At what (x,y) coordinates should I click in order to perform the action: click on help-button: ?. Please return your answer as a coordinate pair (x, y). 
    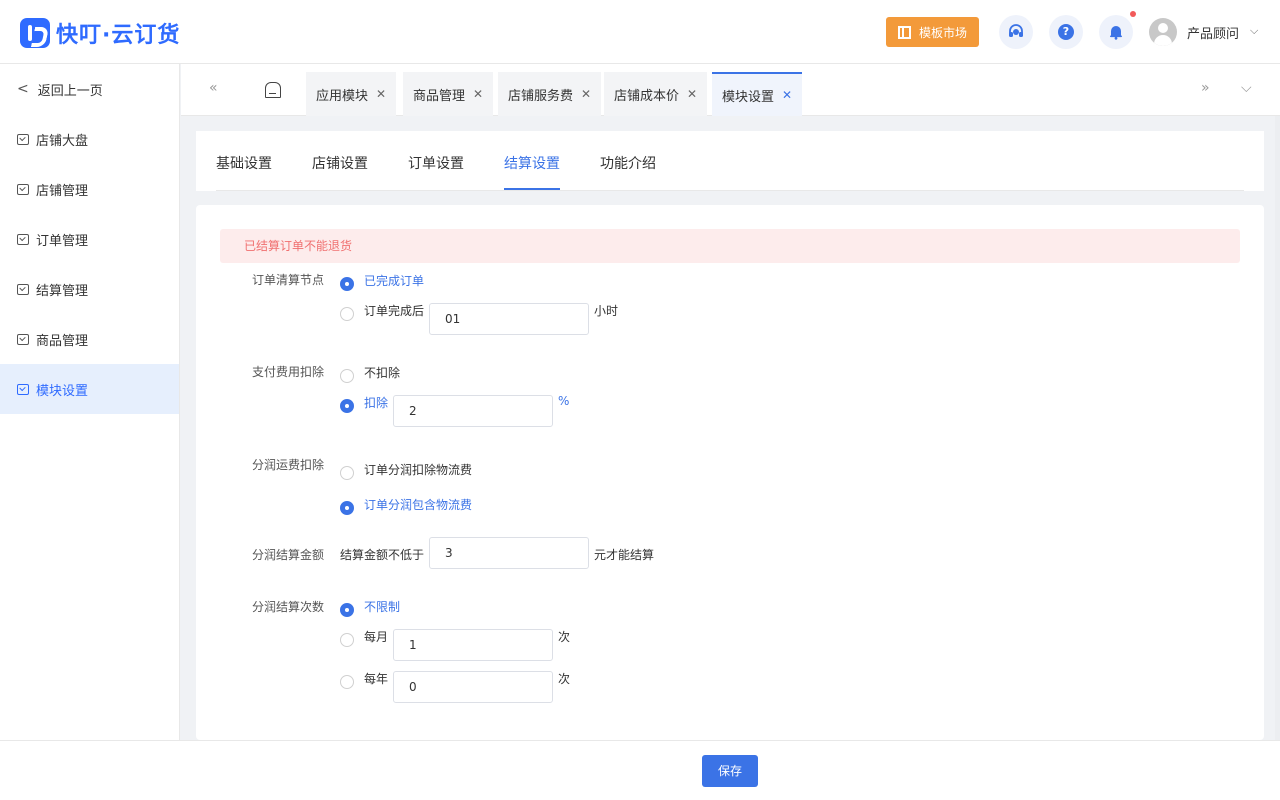
    Looking at the image, I should click on (1066, 32).